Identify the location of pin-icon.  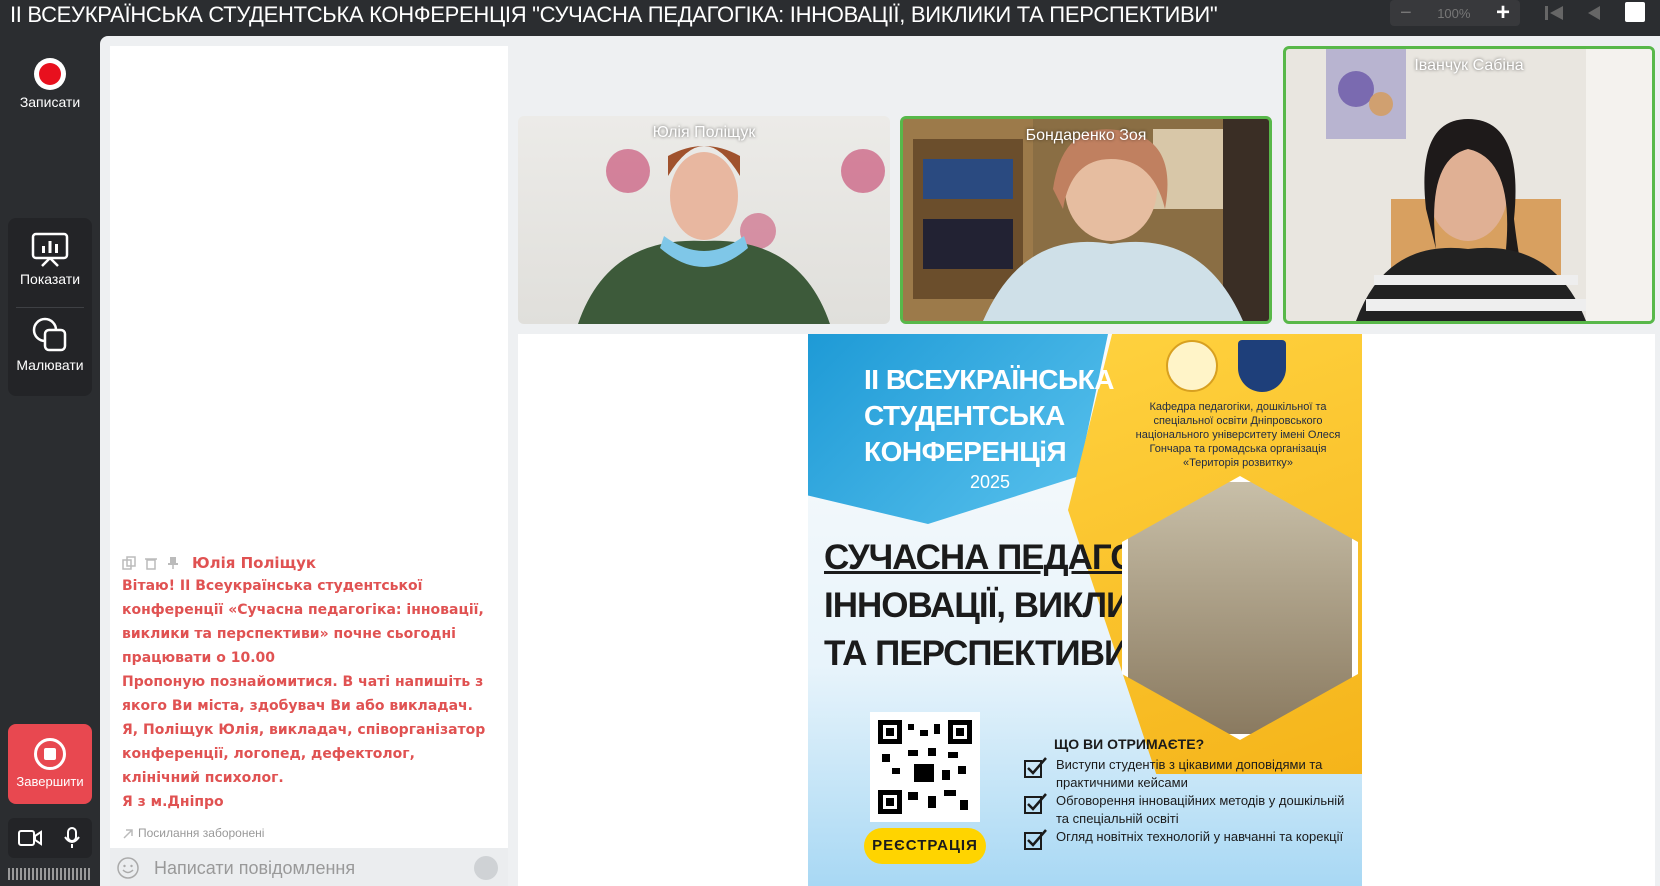
(173, 563).